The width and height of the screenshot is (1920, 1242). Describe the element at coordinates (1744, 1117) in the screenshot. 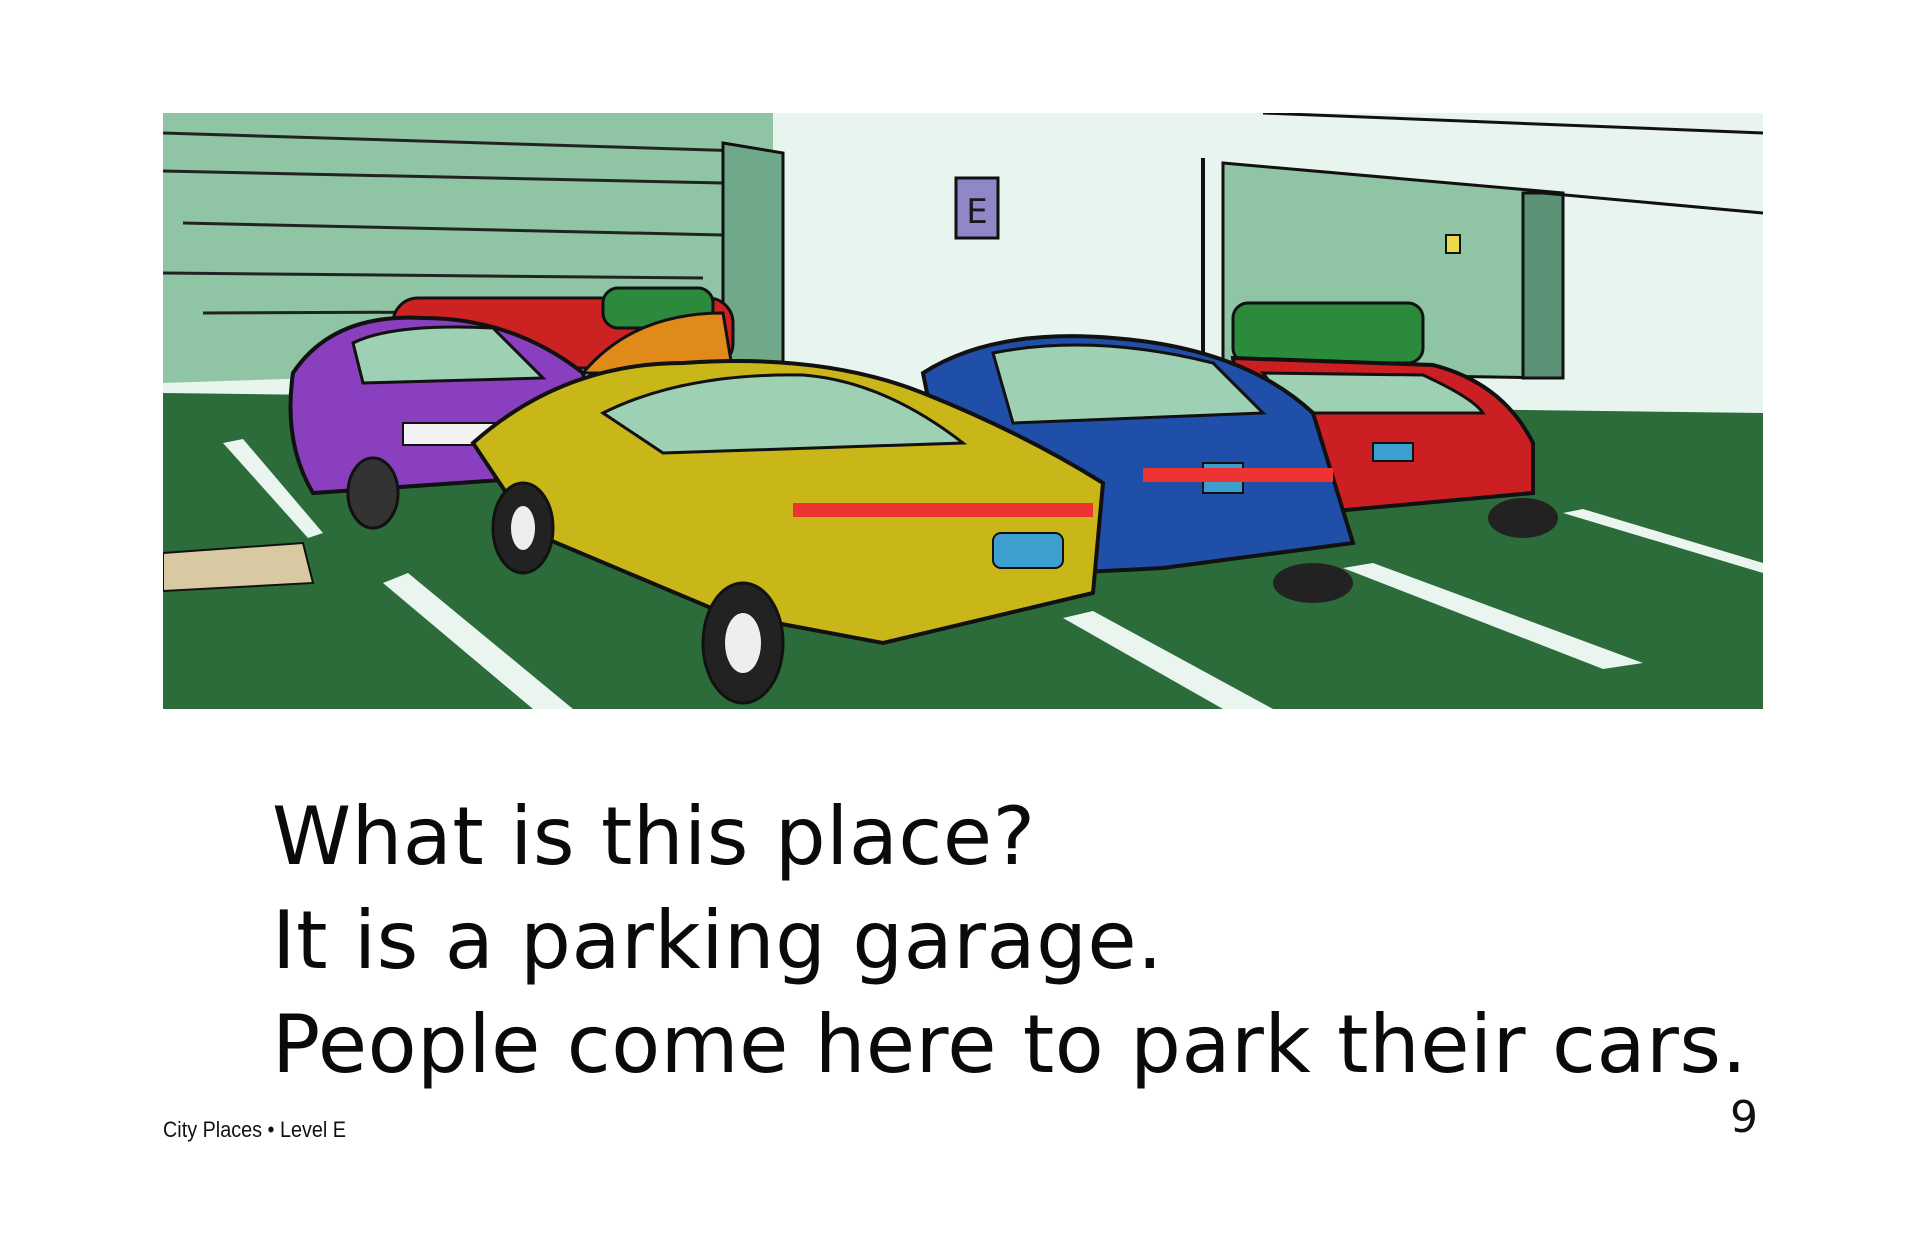

I see `page-number: 9` at that location.